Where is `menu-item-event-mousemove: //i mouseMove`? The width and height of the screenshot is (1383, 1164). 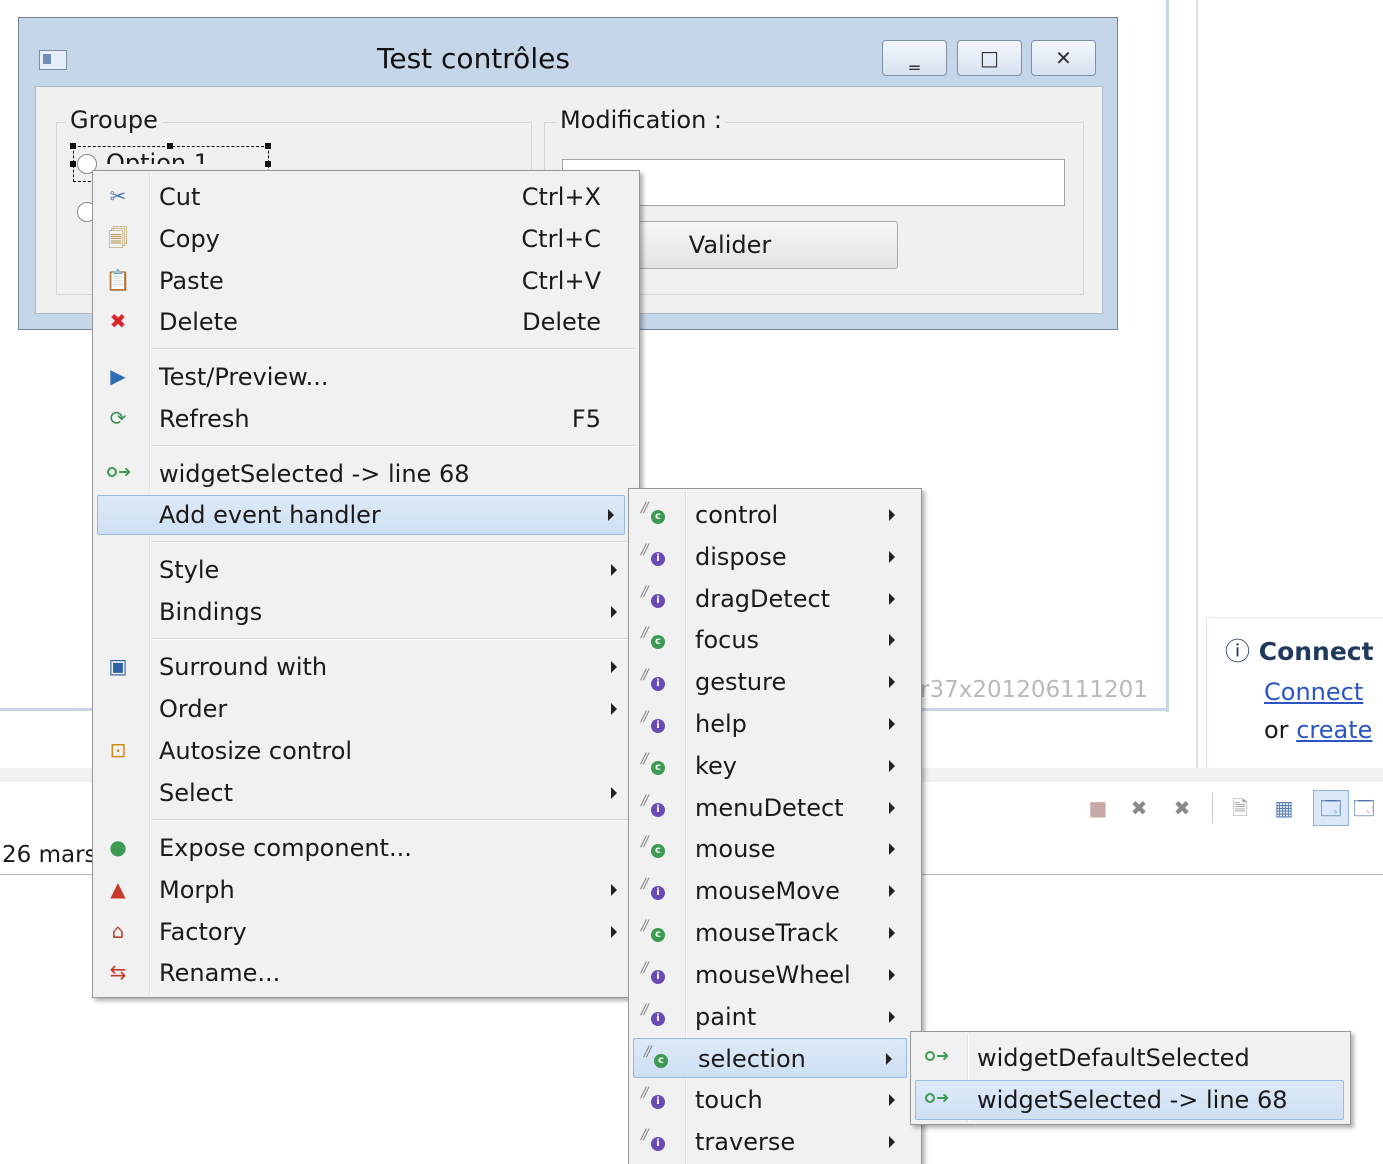 menu-item-event-mousemove: //i mouseMove is located at coordinates (775, 891).